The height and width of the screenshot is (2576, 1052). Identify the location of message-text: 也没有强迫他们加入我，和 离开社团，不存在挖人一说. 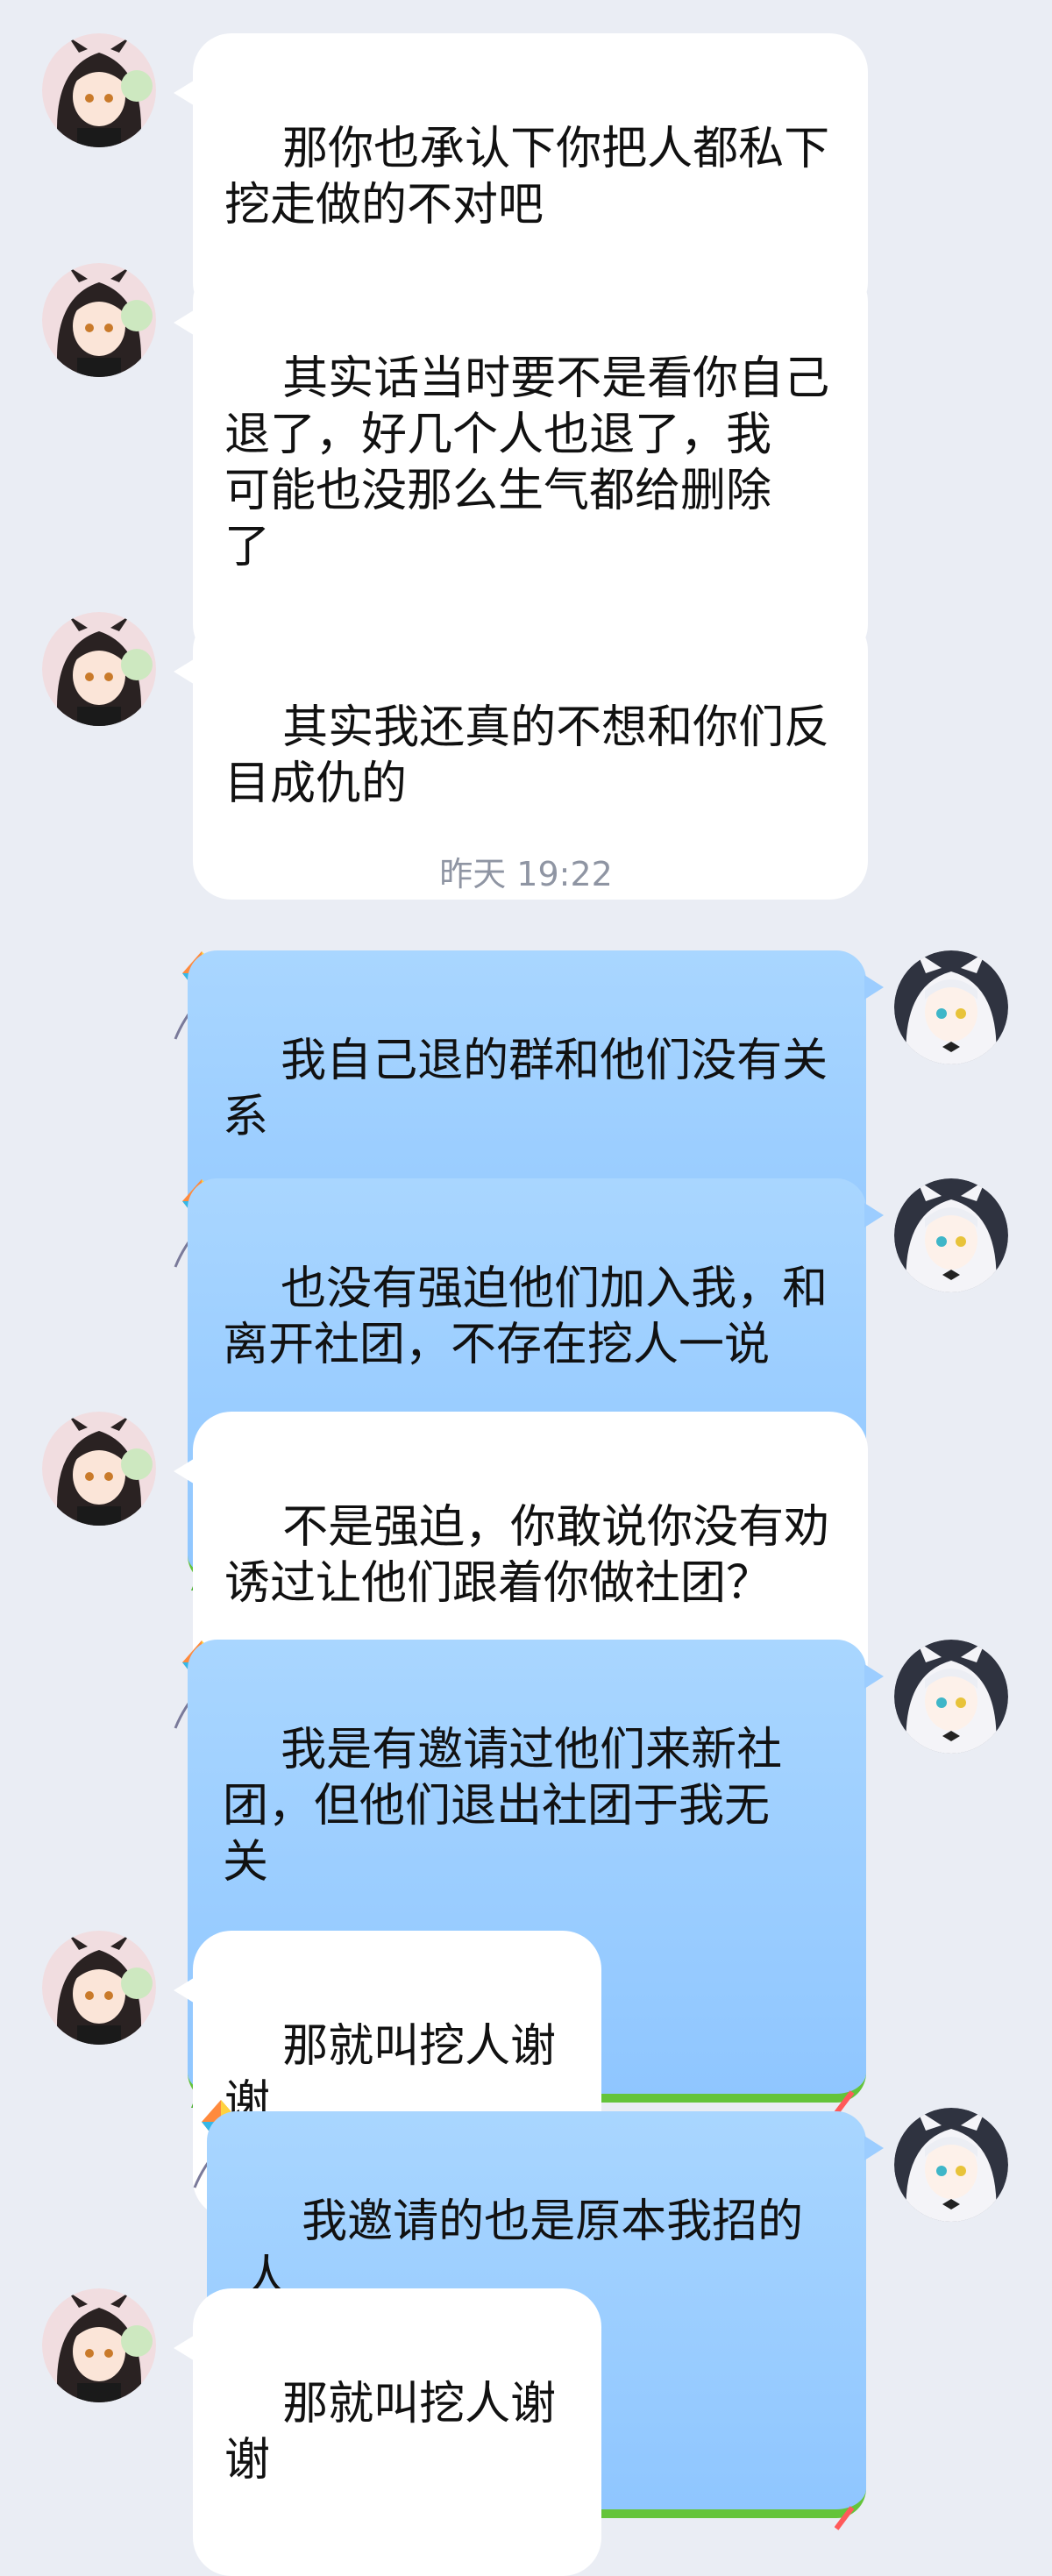
(525, 1317).